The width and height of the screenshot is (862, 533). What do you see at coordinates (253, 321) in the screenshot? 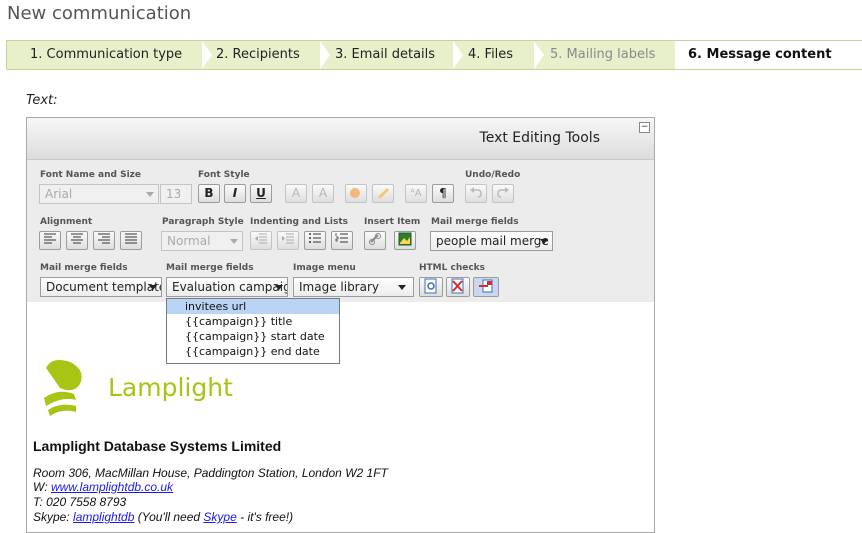
I see `dropdown-item-campaign-title: {{campaign}} title` at bounding box center [253, 321].